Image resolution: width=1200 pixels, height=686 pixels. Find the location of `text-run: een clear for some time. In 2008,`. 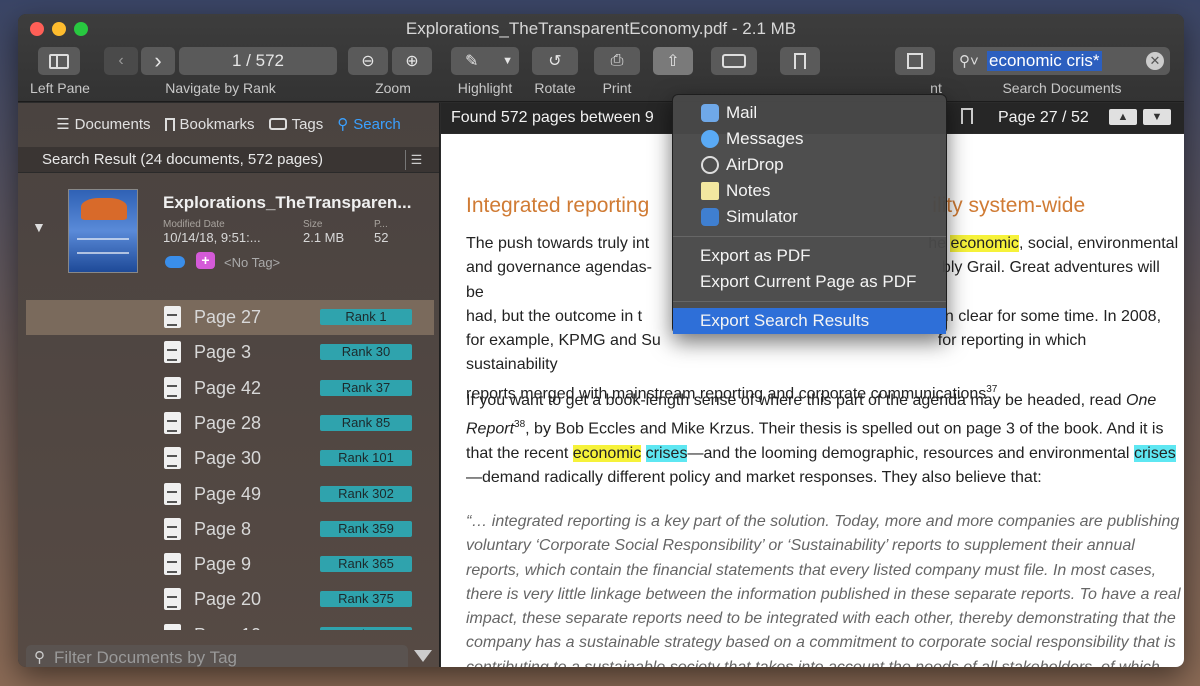

text-run: een clear for some time. In 2008, is located at coordinates (1044, 316).